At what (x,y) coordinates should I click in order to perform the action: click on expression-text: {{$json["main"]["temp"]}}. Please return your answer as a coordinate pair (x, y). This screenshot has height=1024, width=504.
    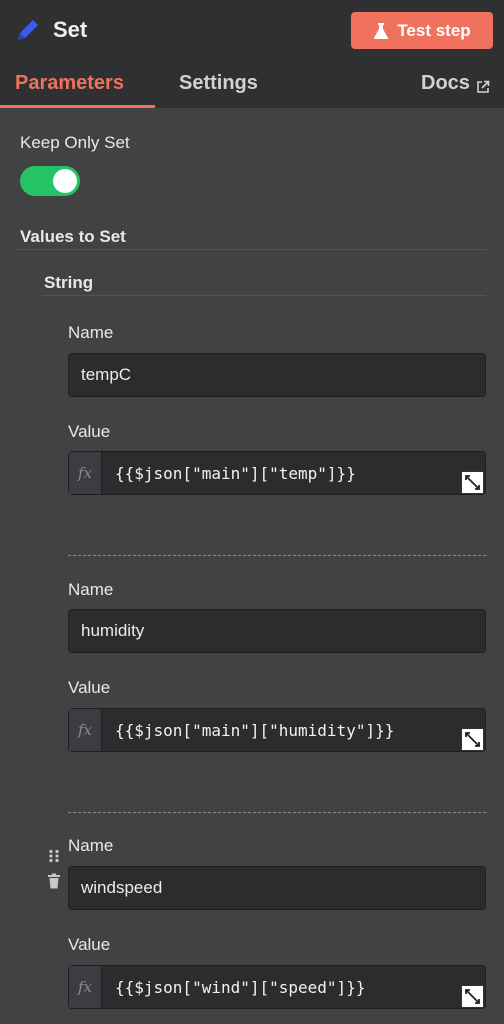
    Looking at the image, I should click on (235, 473).